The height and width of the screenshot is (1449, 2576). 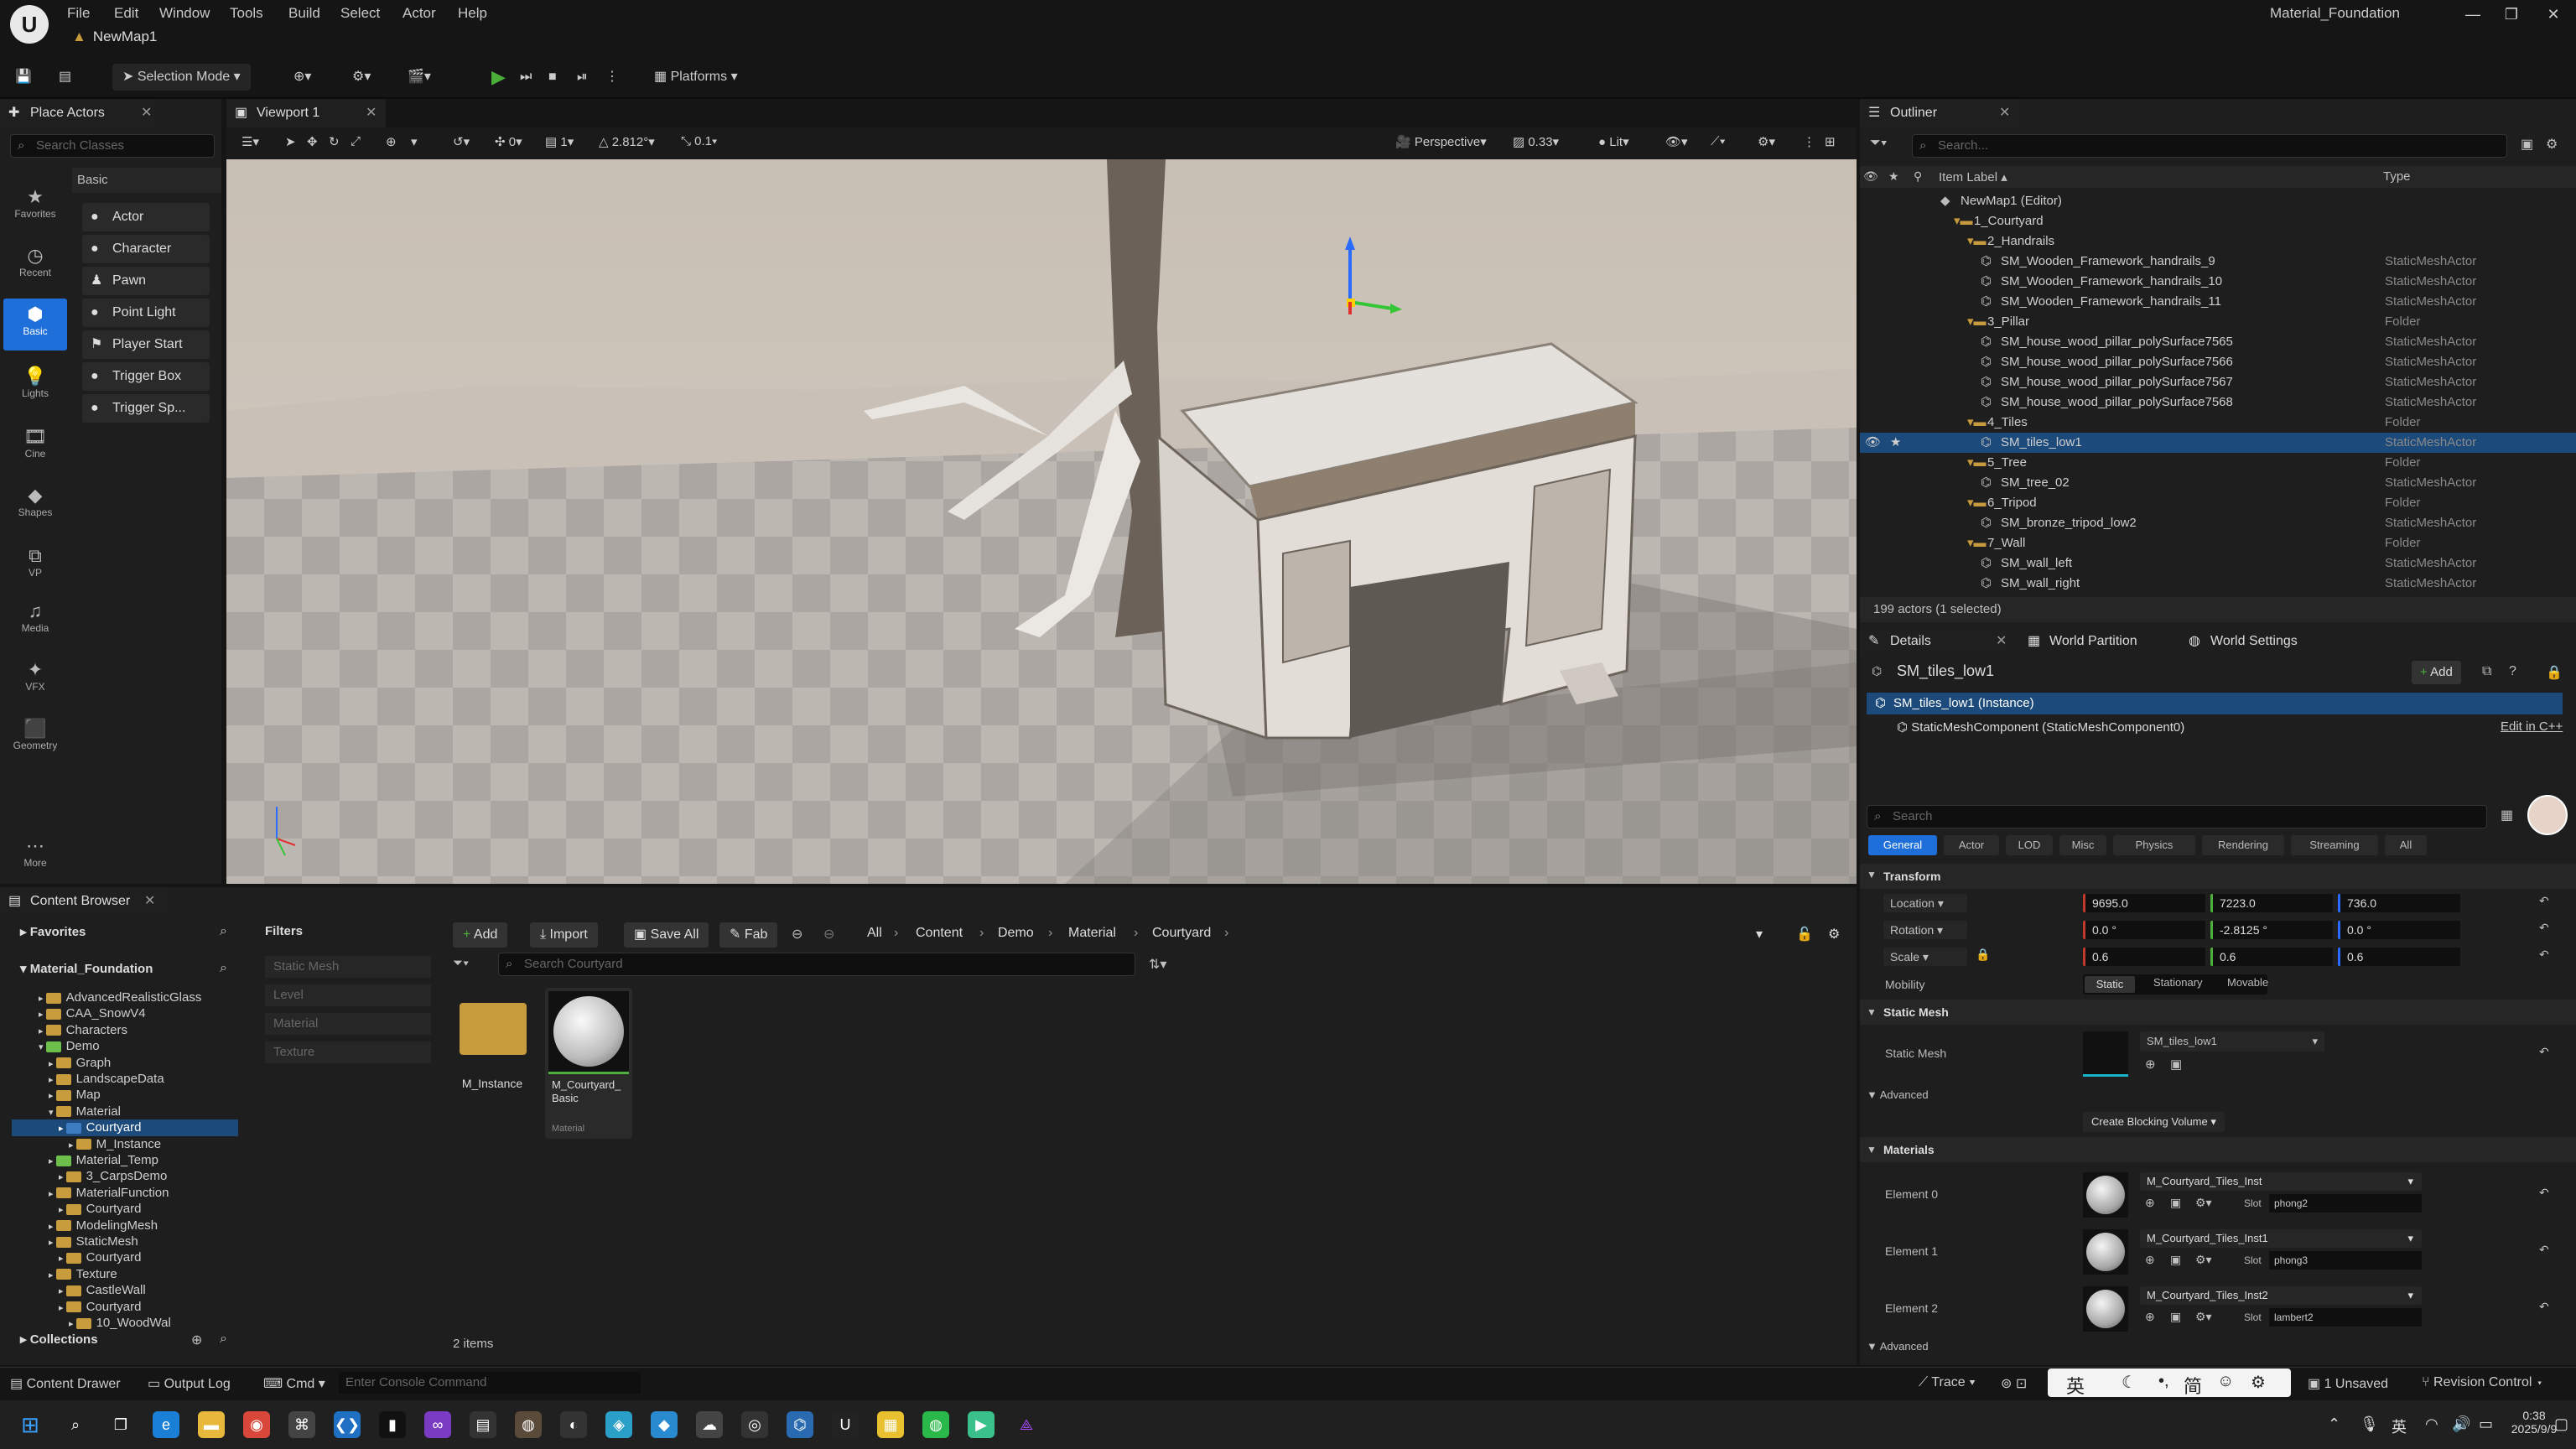 What do you see at coordinates (699, 141) in the screenshot?
I see `scale-snap: ⤡ 0.1▾` at bounding box center [699, 141].